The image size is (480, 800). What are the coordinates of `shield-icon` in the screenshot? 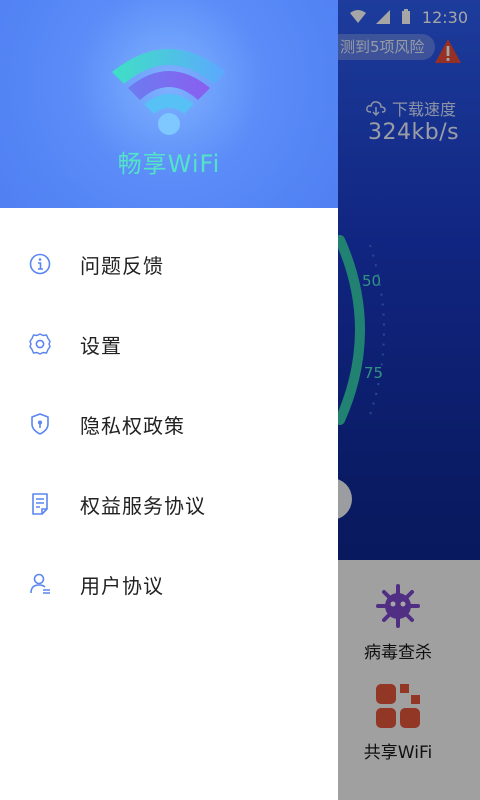 It's located at (40, 424).